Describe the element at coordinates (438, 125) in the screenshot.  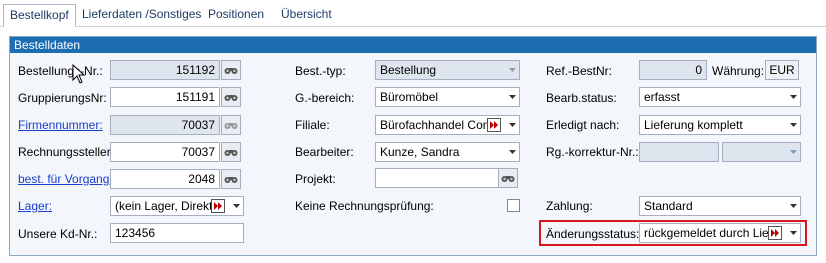
I see `filiale-value: Bürofachhandel Conc` at that location.